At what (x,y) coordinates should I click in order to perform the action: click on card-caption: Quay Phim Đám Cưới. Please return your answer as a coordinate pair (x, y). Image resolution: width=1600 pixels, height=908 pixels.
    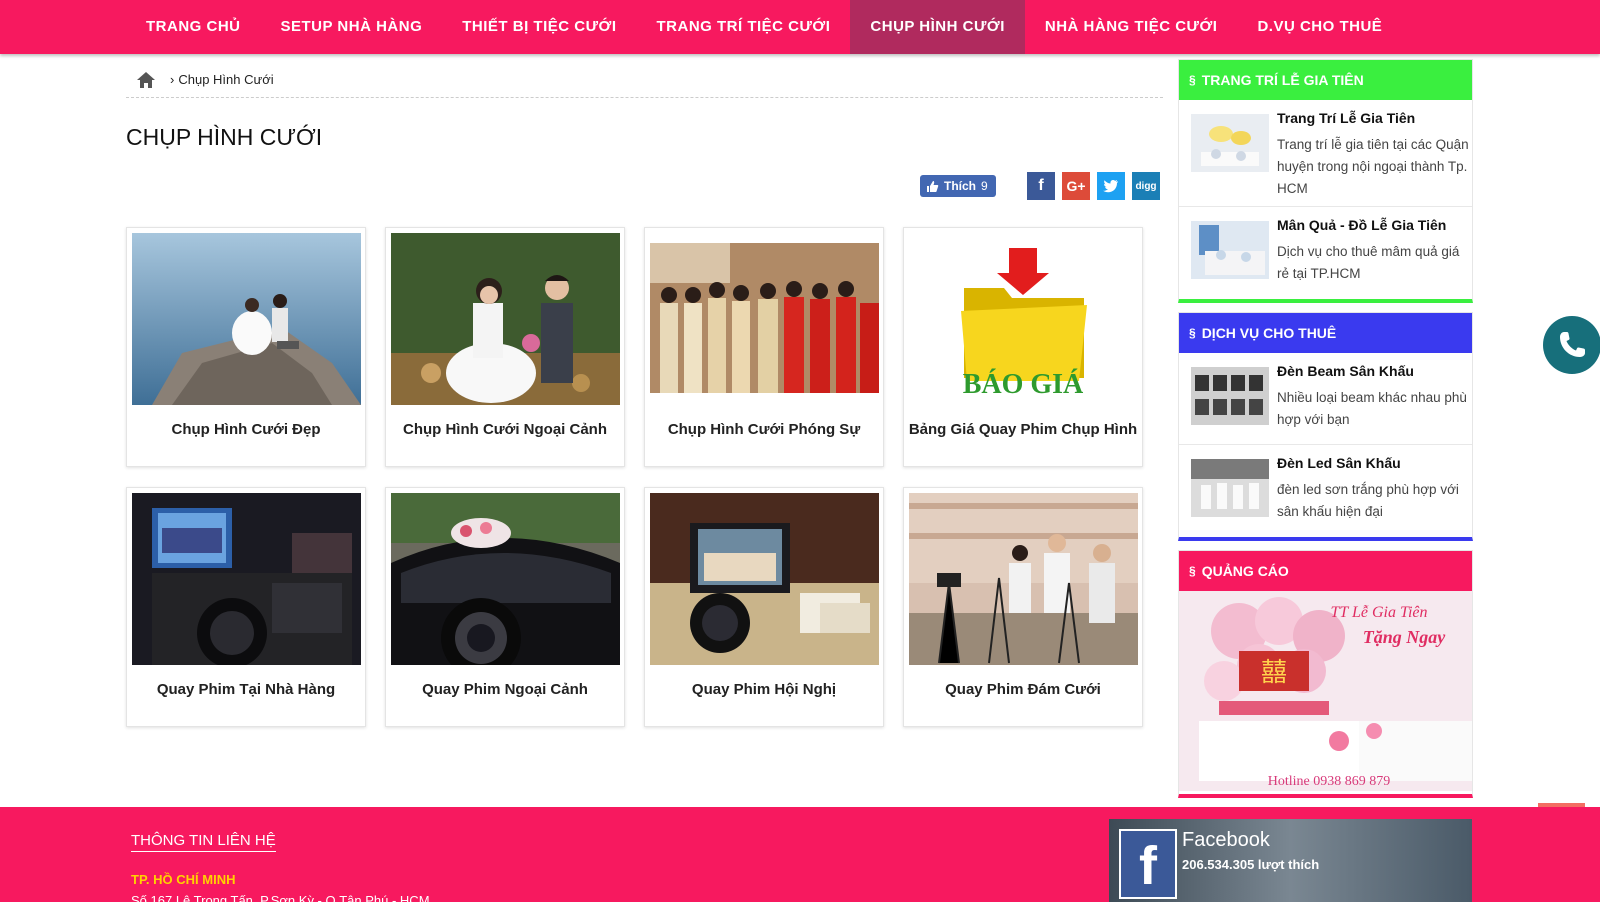
    Looking at the image, I should click on (1023, 689).